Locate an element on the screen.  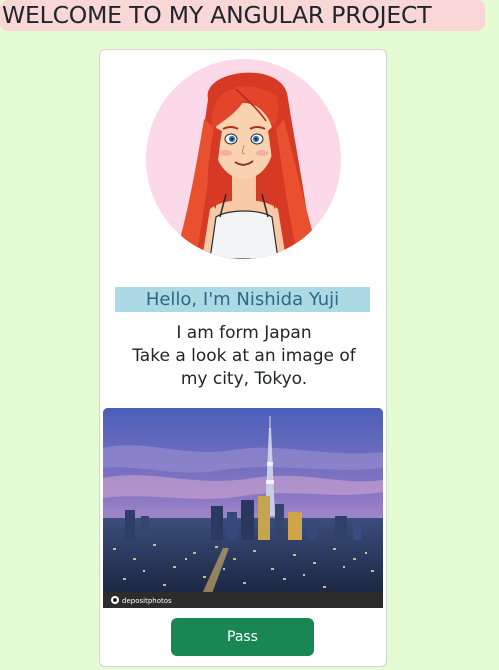
avatar is located at coordinates (243, 159).